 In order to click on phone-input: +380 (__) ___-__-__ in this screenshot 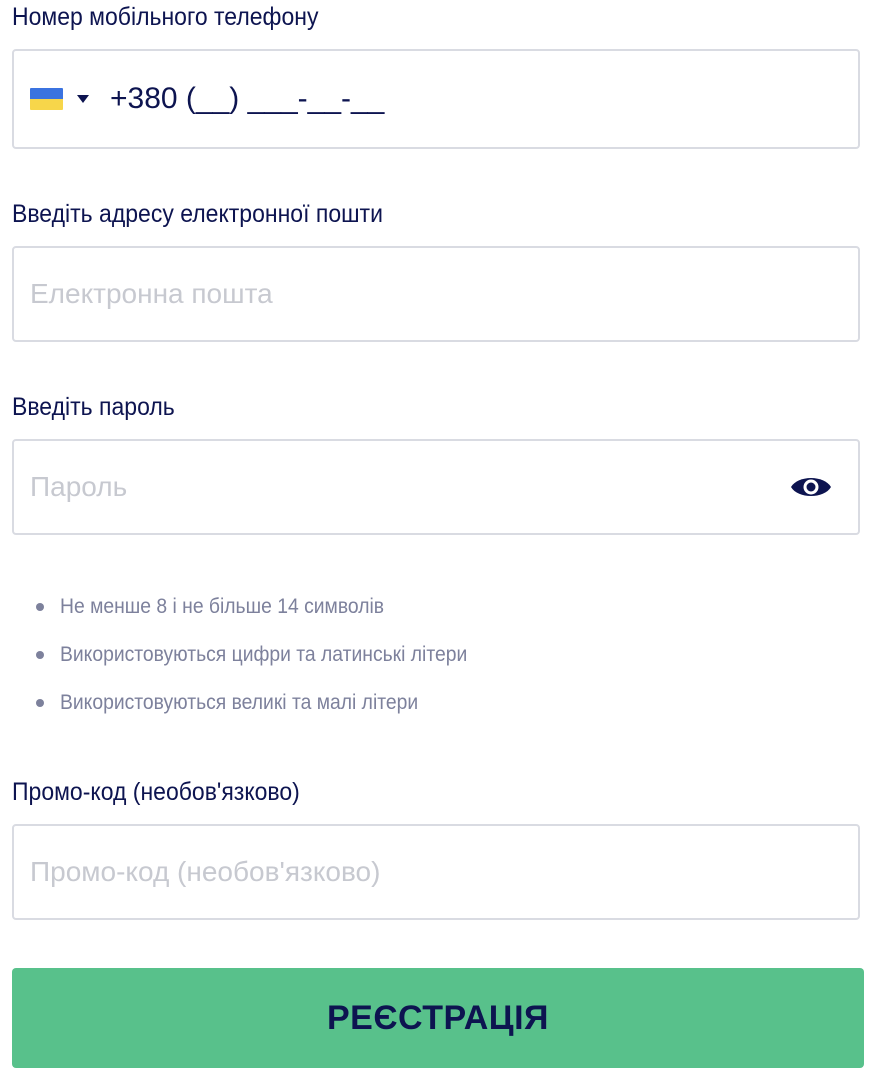, I will do `click(247, 99)`.